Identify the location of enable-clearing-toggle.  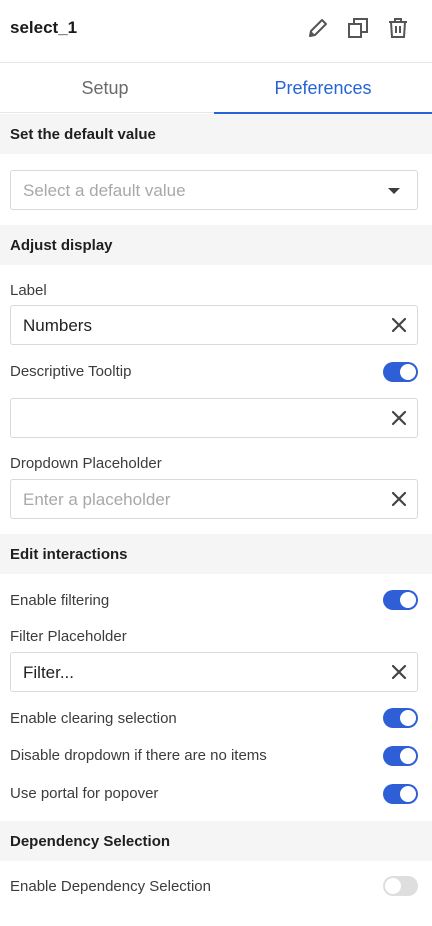
(400, 718).